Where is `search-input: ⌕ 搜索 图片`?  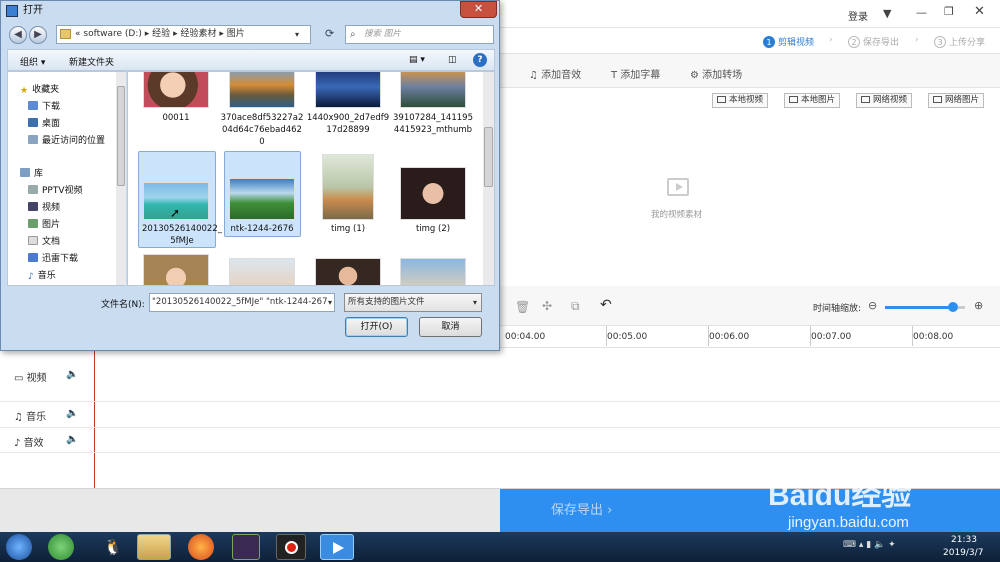
search-input: ⌕ 搜索 图片 is located at coordinates (419, 34).